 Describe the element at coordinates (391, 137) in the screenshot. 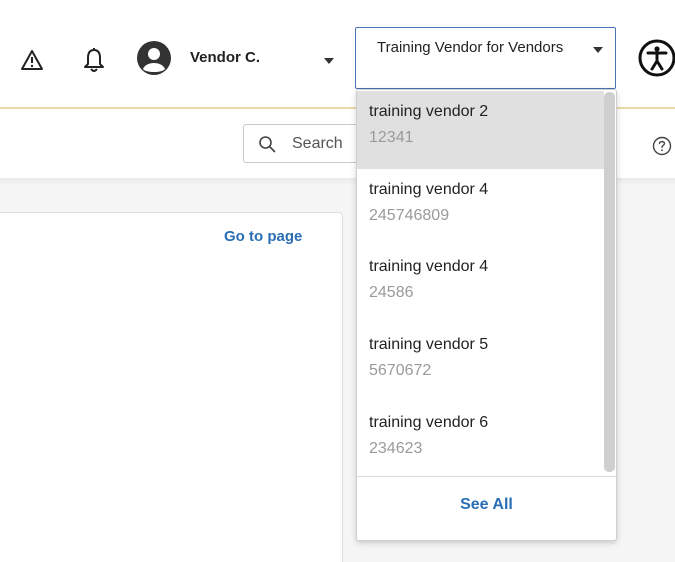

I see `vendor-option-id: 12341` at that location.